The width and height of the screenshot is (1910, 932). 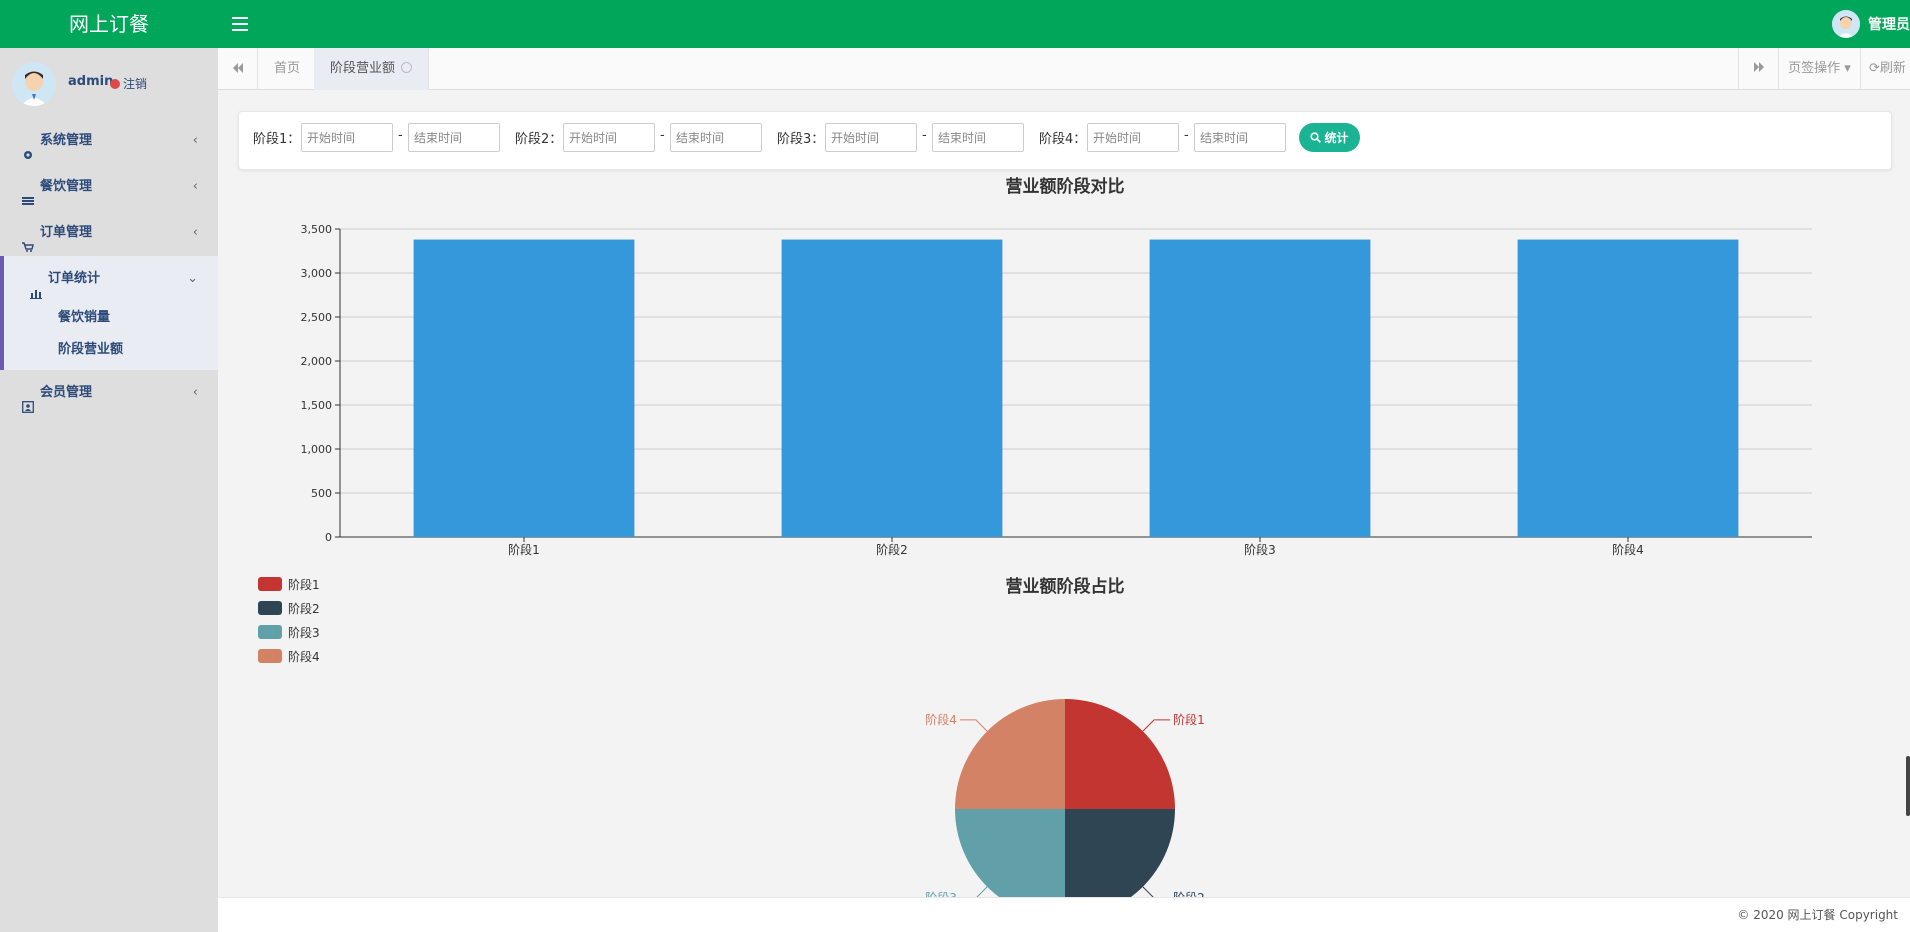 What do you see at coordinates (28, 400) in the screenshot?
I see `member-icon` at bounding box center [28, 400].